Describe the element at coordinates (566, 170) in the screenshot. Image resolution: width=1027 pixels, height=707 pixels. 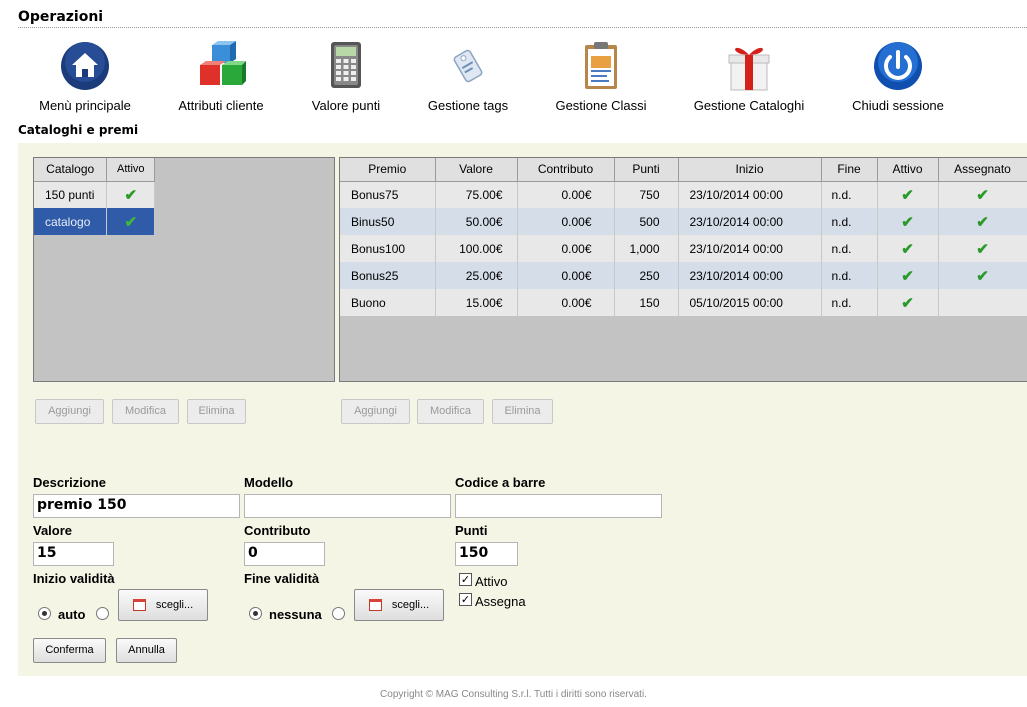
I see `prize-col-contributo: Contributo` at that location.